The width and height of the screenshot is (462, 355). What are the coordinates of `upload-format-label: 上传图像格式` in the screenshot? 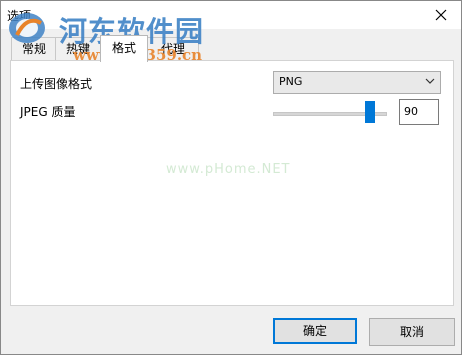 It's located at (56, 84).